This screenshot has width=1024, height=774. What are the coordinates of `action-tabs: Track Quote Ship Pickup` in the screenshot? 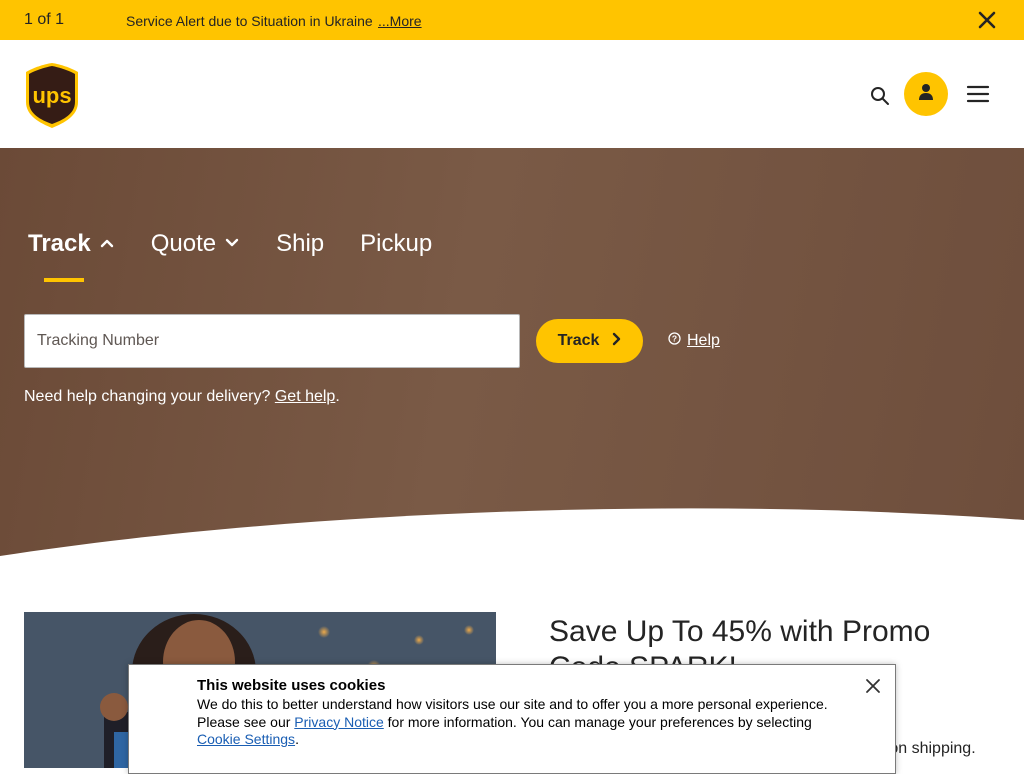 It's located at (248, 244).